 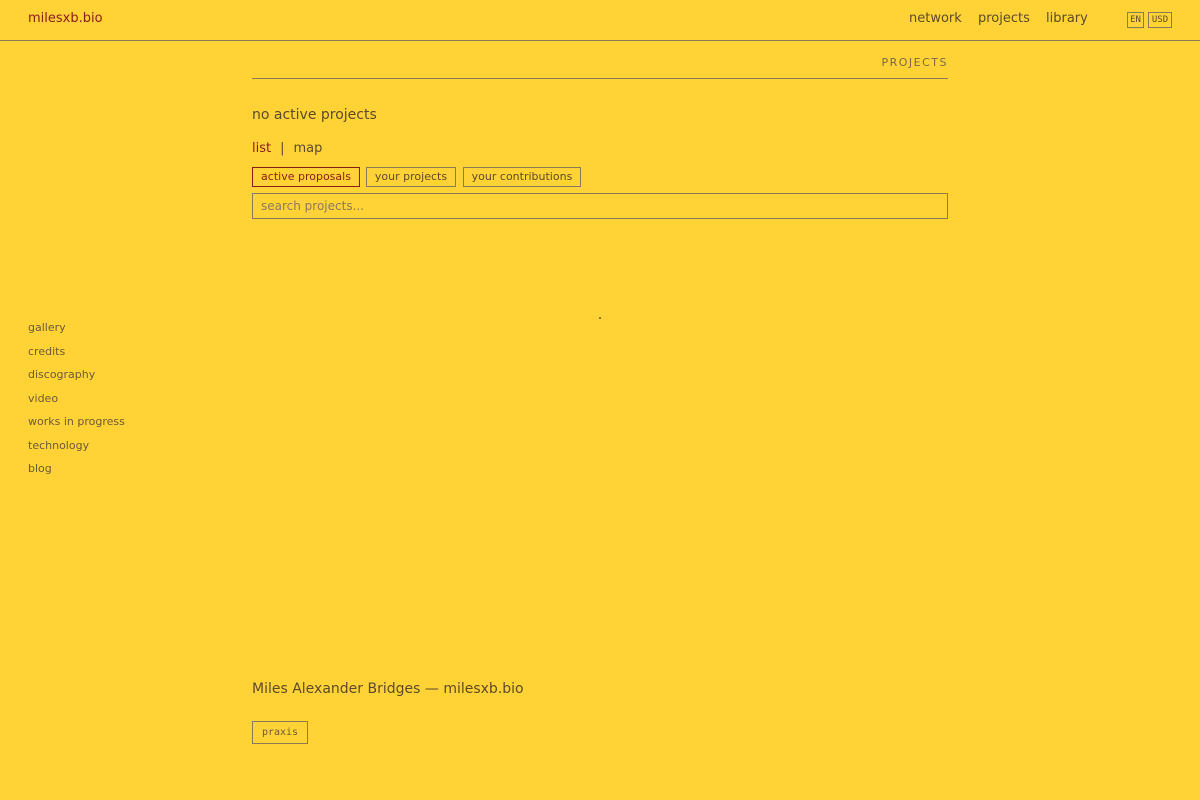 I want to click on filter-your-contributions: your contributions, so click(x=522, y=177).